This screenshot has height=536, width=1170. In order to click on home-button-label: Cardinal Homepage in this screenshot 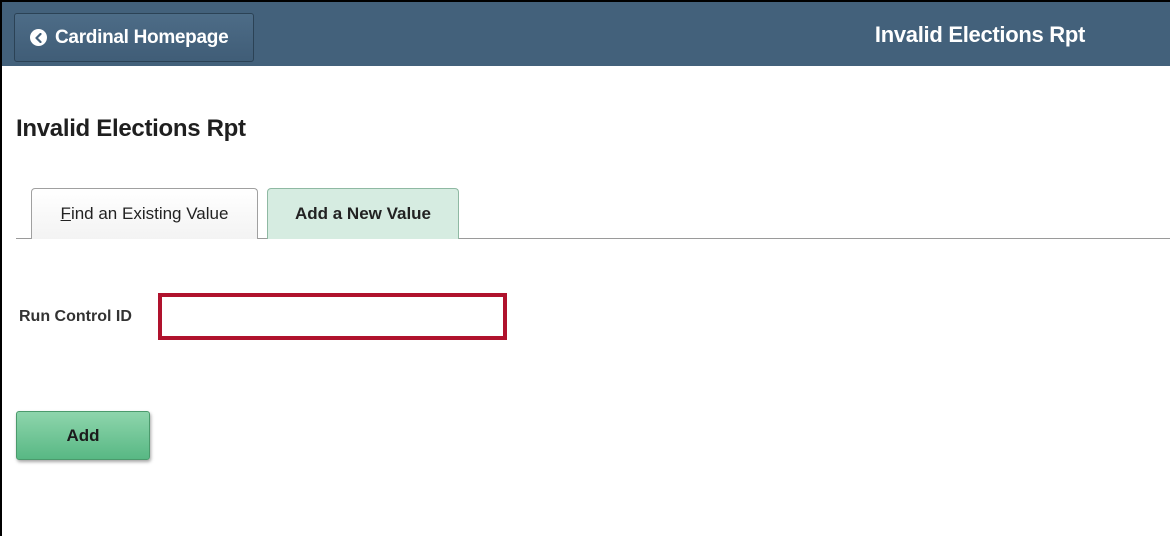, I will do `click(142, 37)`.